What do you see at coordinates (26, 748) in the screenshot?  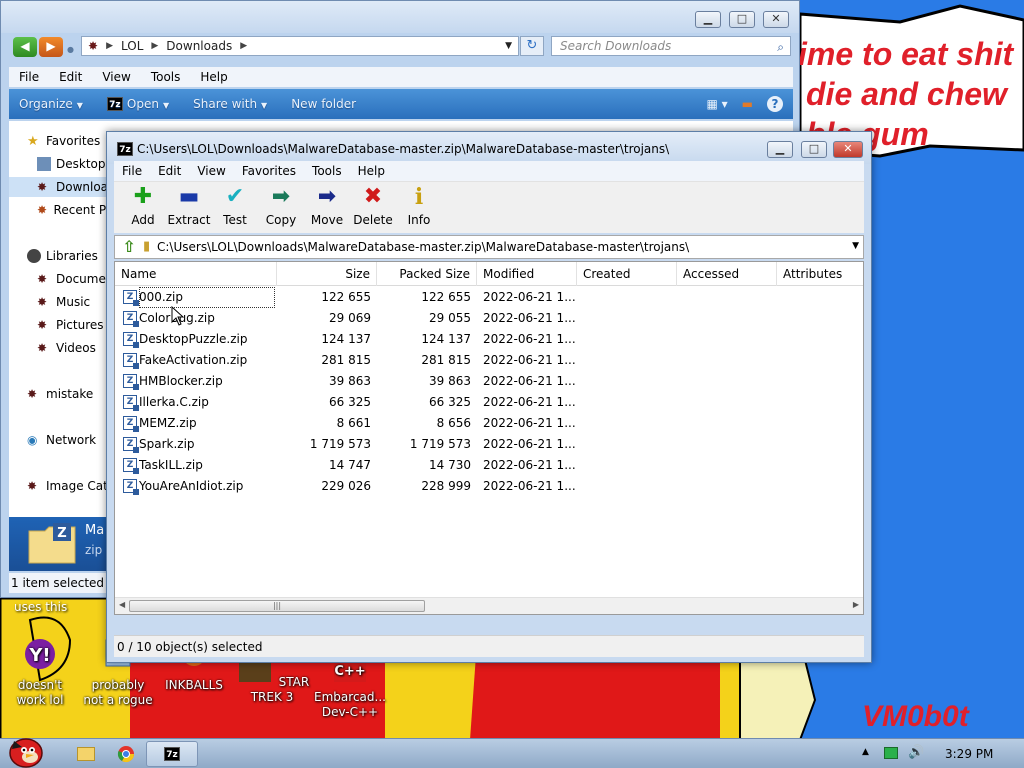 I see `start-button` at bounding box center [26, 748].